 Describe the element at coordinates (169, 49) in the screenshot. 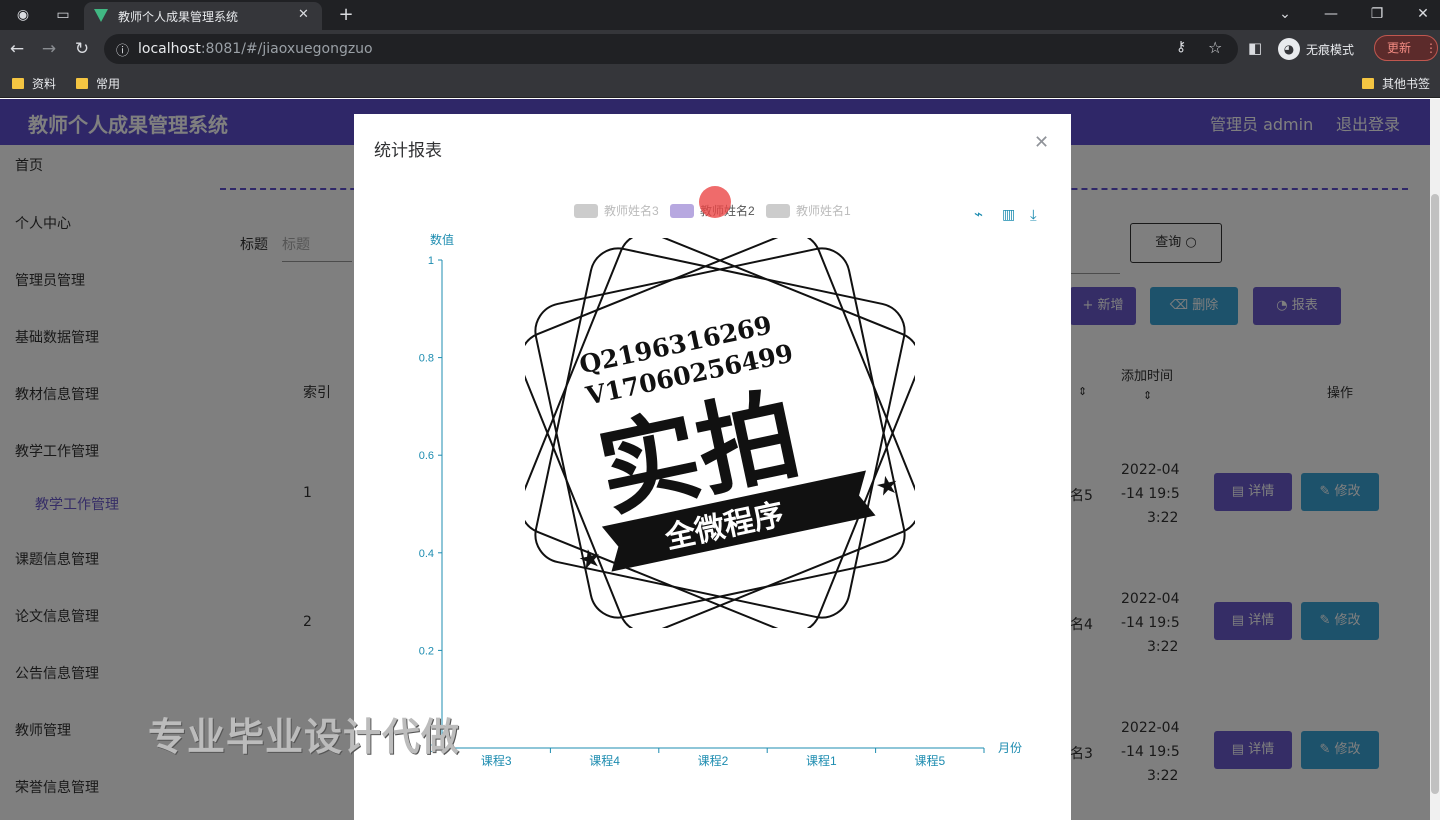

I see `url-host: localhost` at that location.